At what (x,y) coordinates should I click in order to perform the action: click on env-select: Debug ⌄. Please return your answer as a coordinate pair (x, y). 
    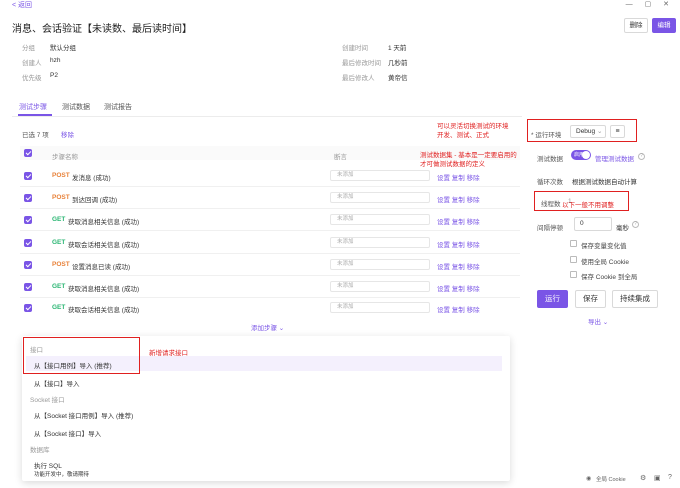
    Looking at the image, I should click on (588, 131).